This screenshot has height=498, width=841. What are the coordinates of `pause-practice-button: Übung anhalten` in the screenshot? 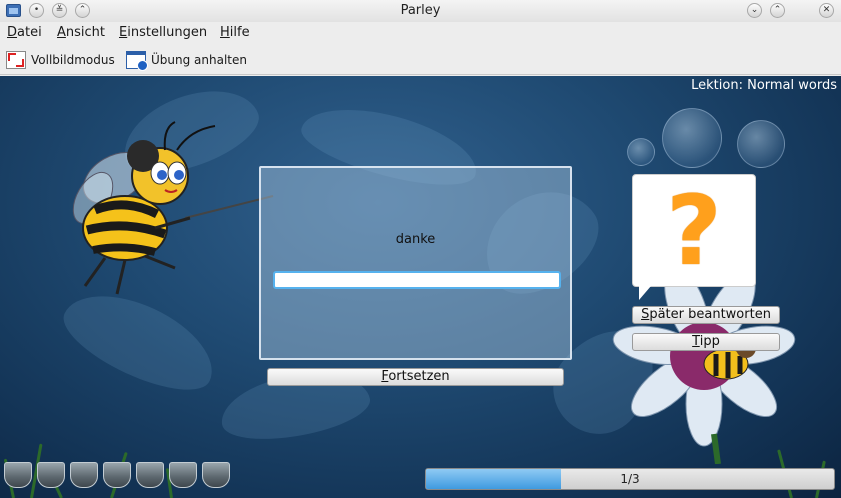 It's located at (186, 60).